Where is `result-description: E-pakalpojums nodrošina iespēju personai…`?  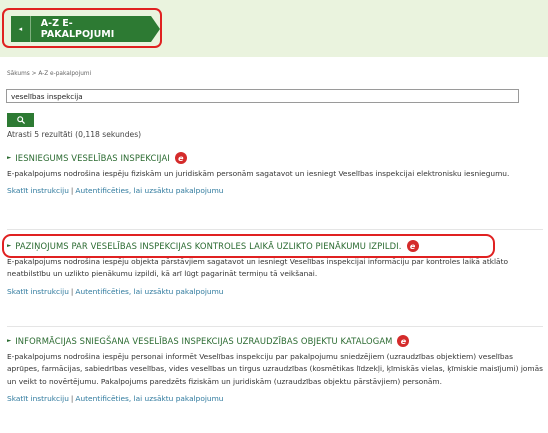
result-description: E-pakalpojums nodrošina iespēju personai… is located at coordinates (275, 369).